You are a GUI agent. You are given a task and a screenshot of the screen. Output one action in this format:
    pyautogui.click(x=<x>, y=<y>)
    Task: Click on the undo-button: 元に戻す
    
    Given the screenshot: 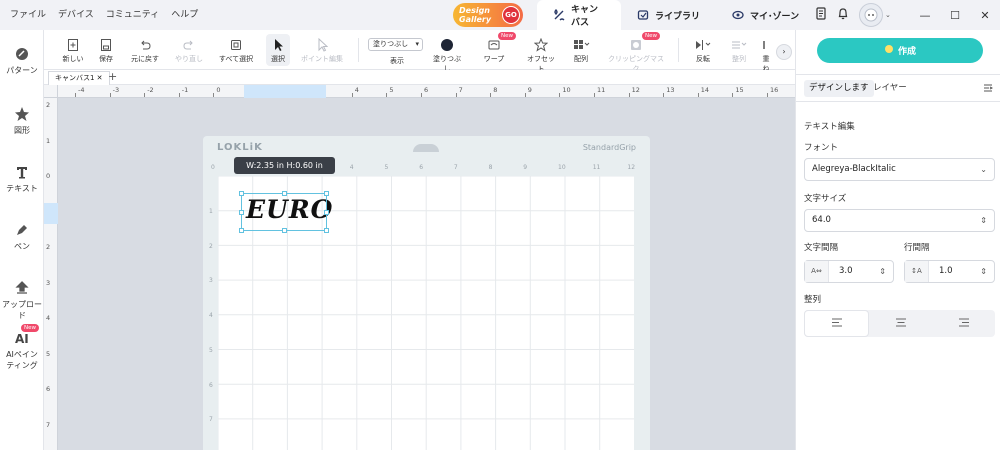 What is the action you would take?
    pyautogui.click(x=145, y=51)
    